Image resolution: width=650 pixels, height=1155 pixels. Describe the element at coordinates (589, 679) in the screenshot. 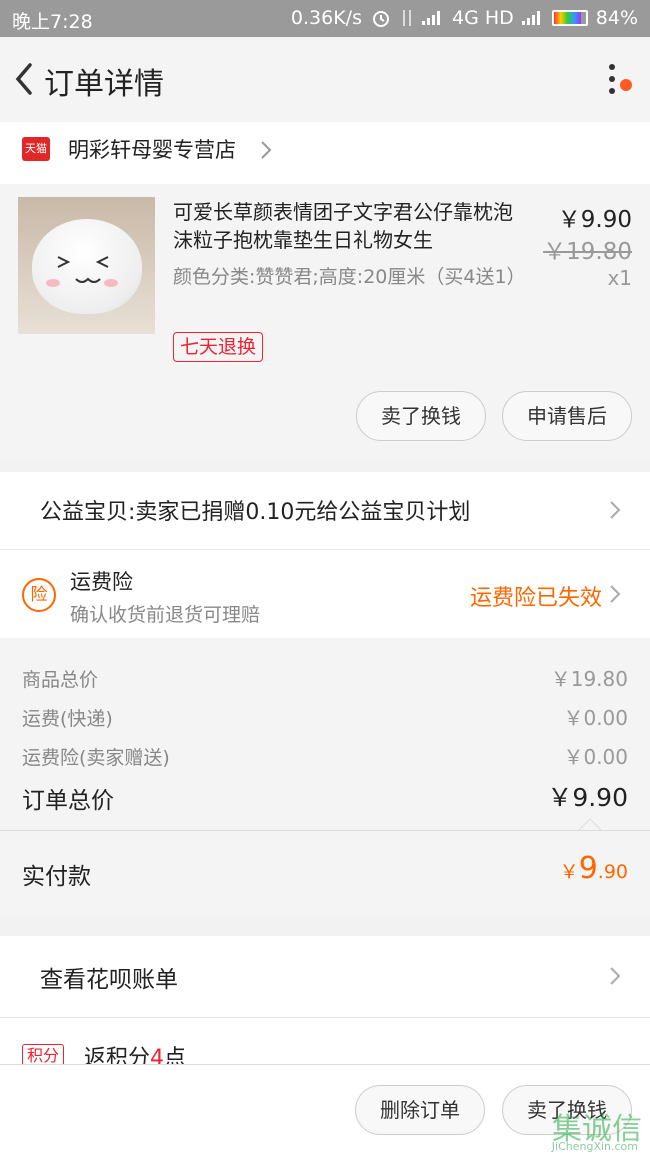

I see `summary-value: ￥19.80` at that location.